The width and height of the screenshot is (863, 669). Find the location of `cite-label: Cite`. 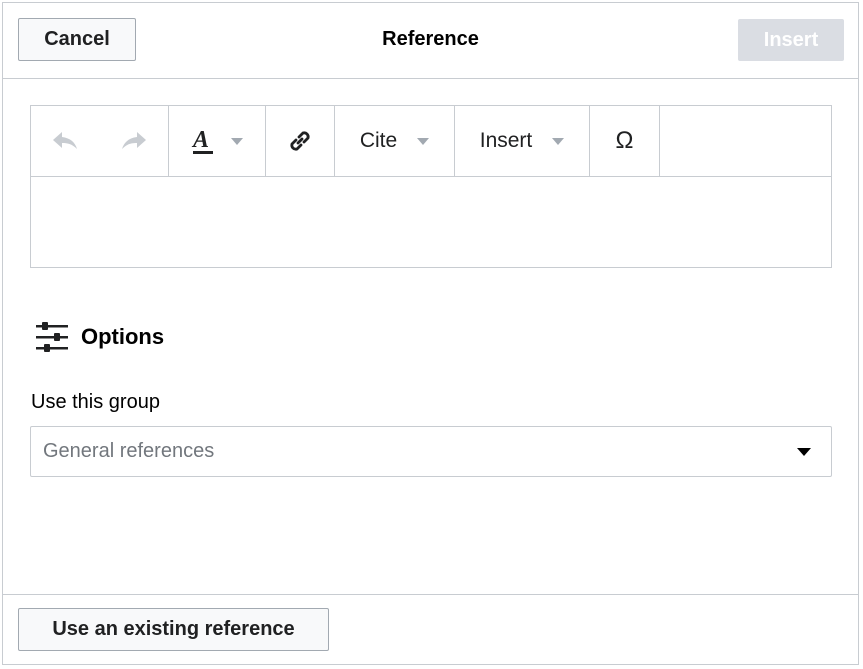

cite-label: Cite is located at coordinates (378, 140).